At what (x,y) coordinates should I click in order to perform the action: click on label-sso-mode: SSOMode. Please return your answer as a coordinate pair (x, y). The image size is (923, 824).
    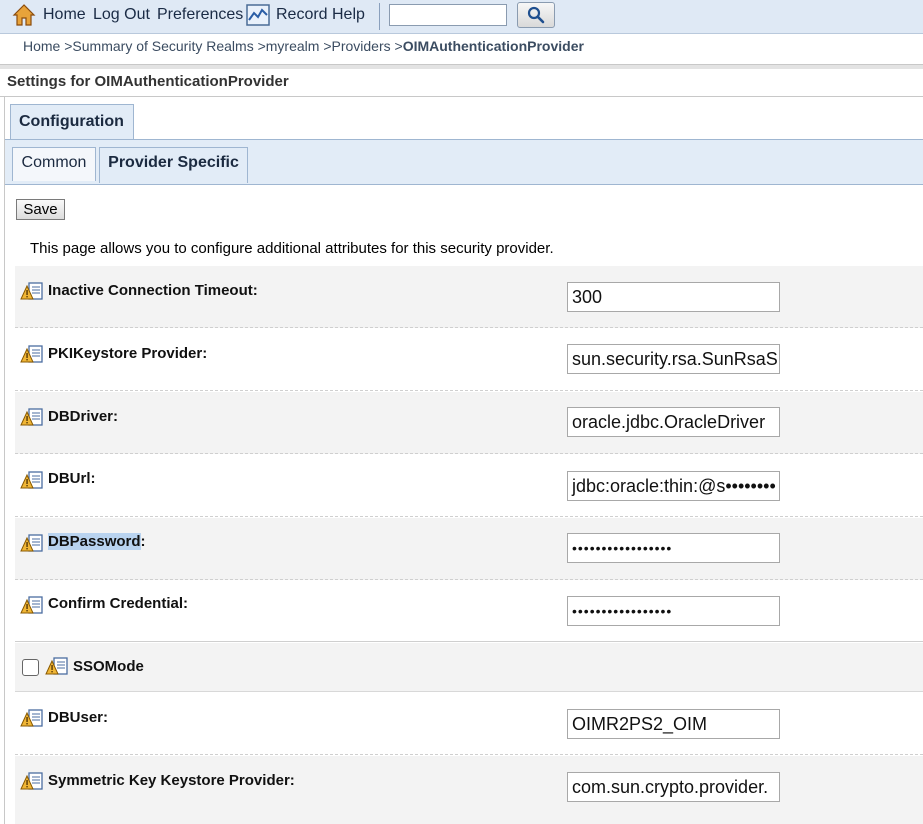
    Looking at the image, I should click on (108, 666).